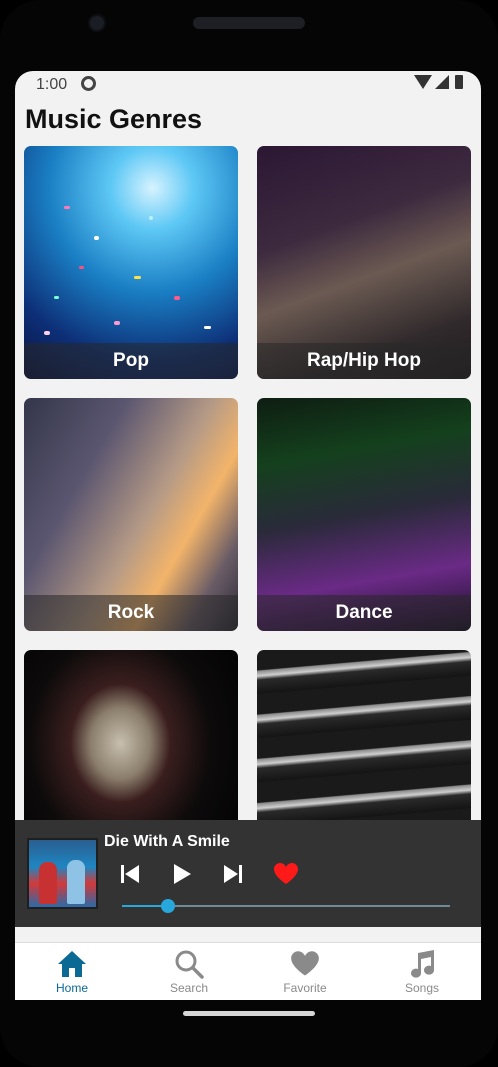 The height and width of the screenshot is (1067, 498). What do you see at coordinates (114, 119) in the screenshot?
I see `page-title: Music Genres` at bounding box center [114, 119].